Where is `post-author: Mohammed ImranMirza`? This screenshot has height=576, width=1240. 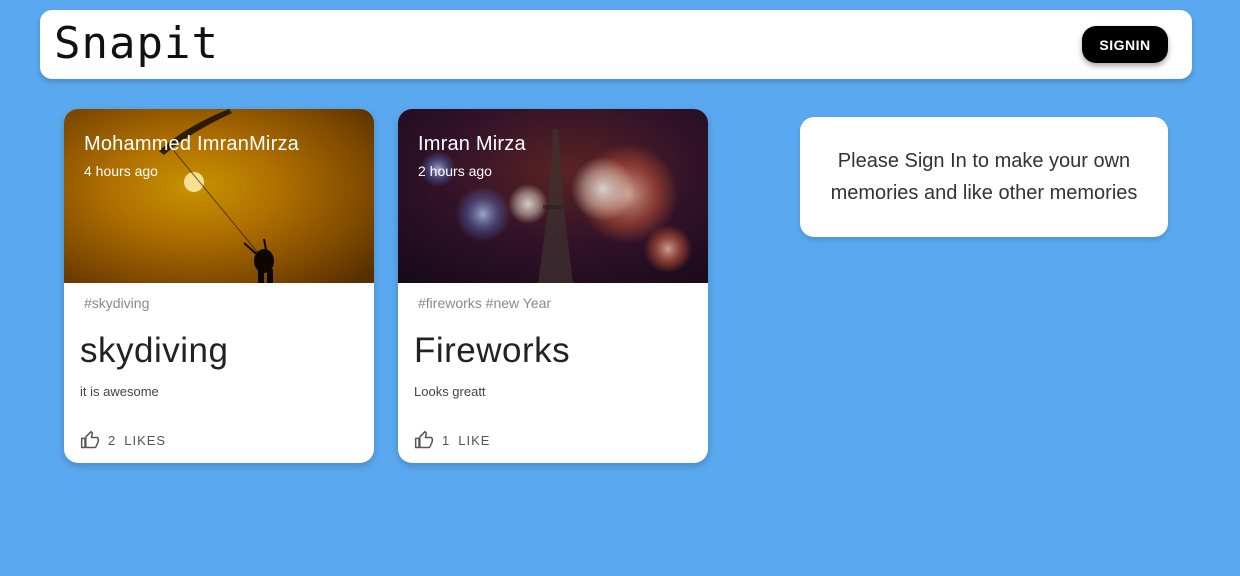 post-author: Mohammed ImranMirza is located at coordinates (191, 144).